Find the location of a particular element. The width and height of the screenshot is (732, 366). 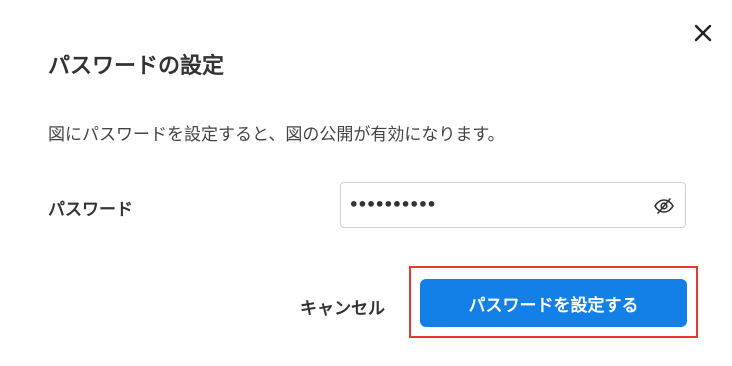

dialog-description: 図にパスワードを設定すると、図の公開が有効になります。 is located at coordinates (276, 135).